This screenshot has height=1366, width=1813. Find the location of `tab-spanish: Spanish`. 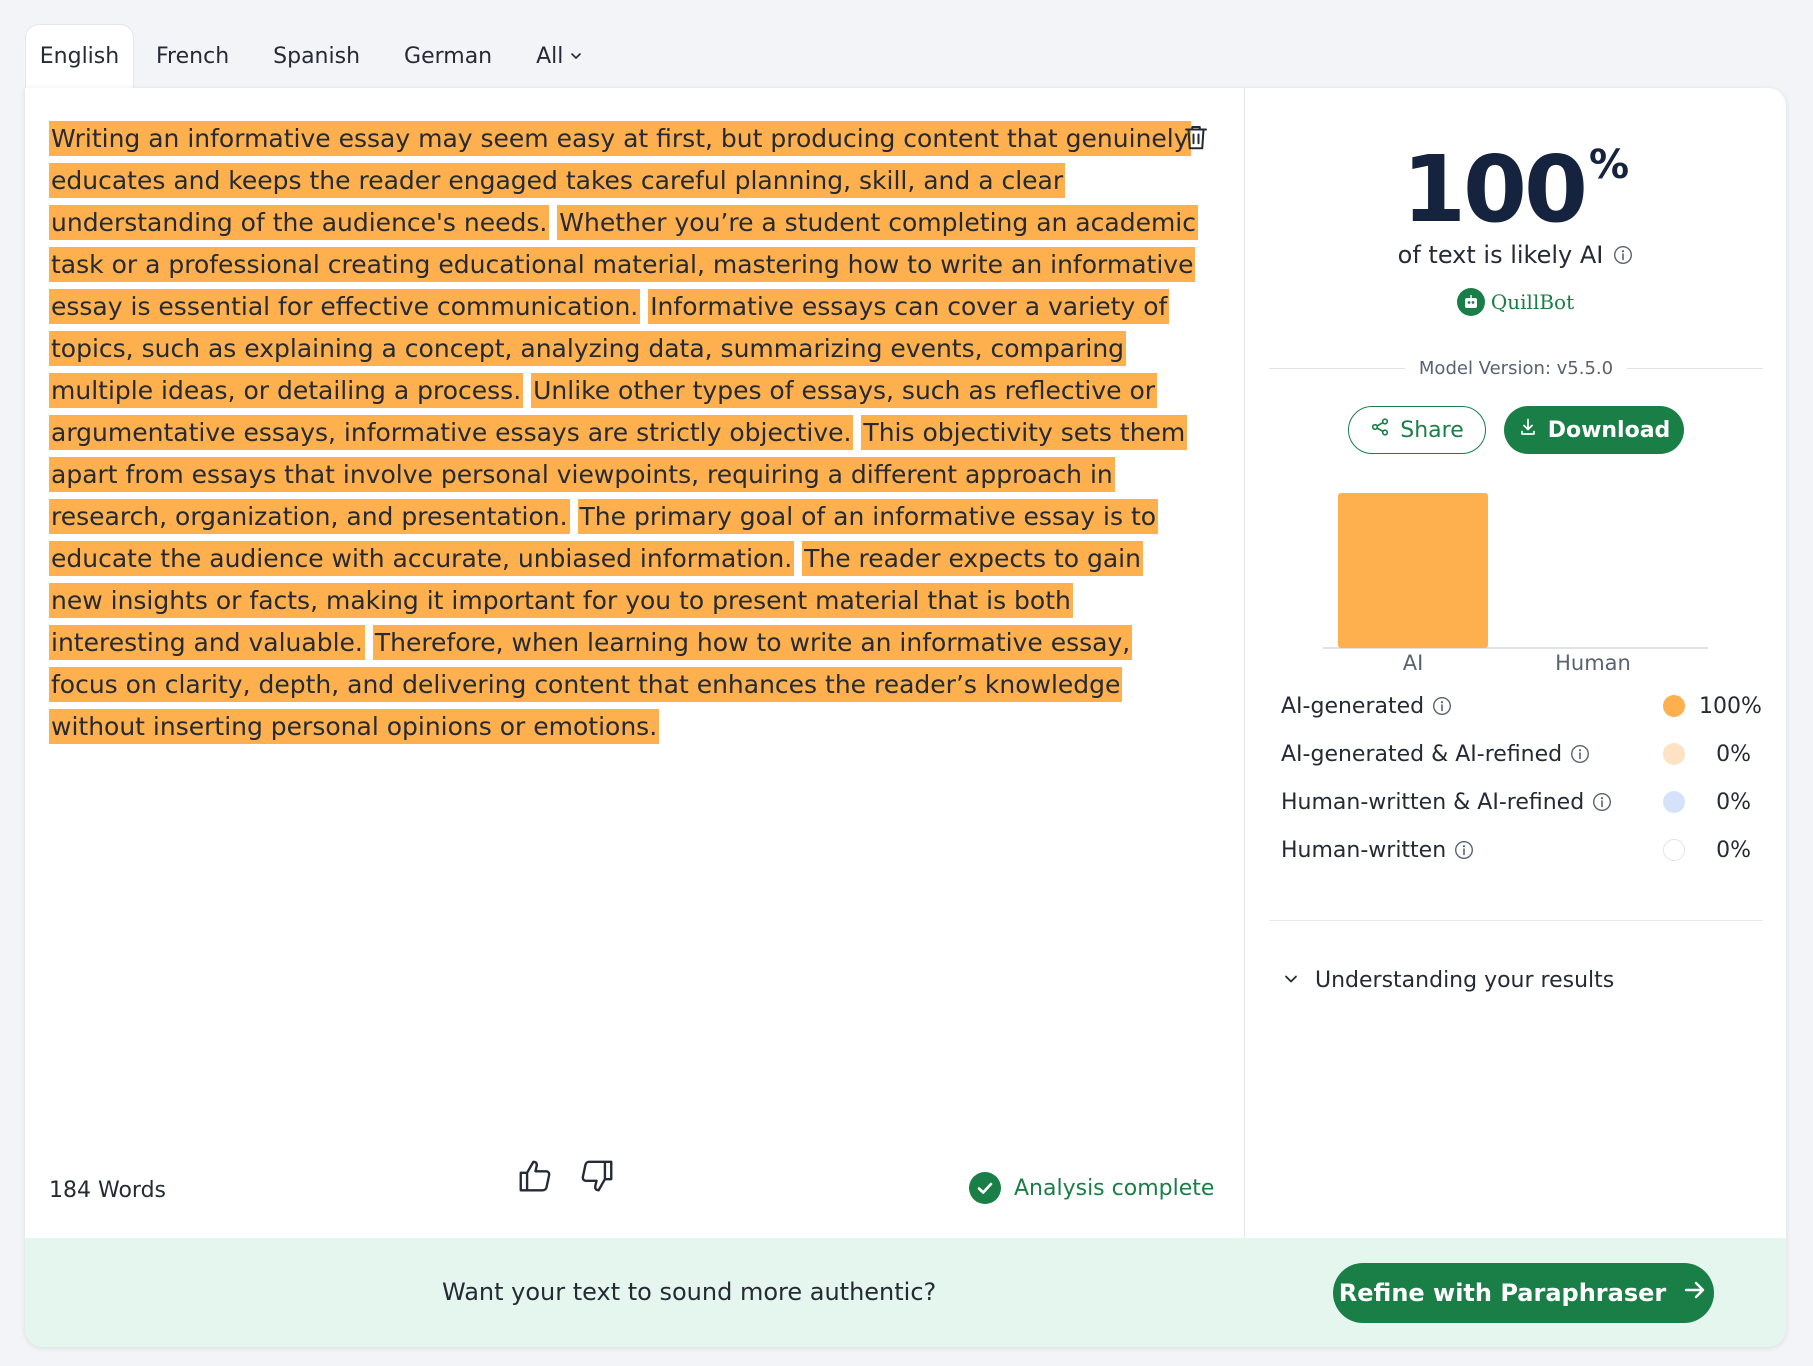

tab-spanish: Spanish is located at coordinates (316, 56).